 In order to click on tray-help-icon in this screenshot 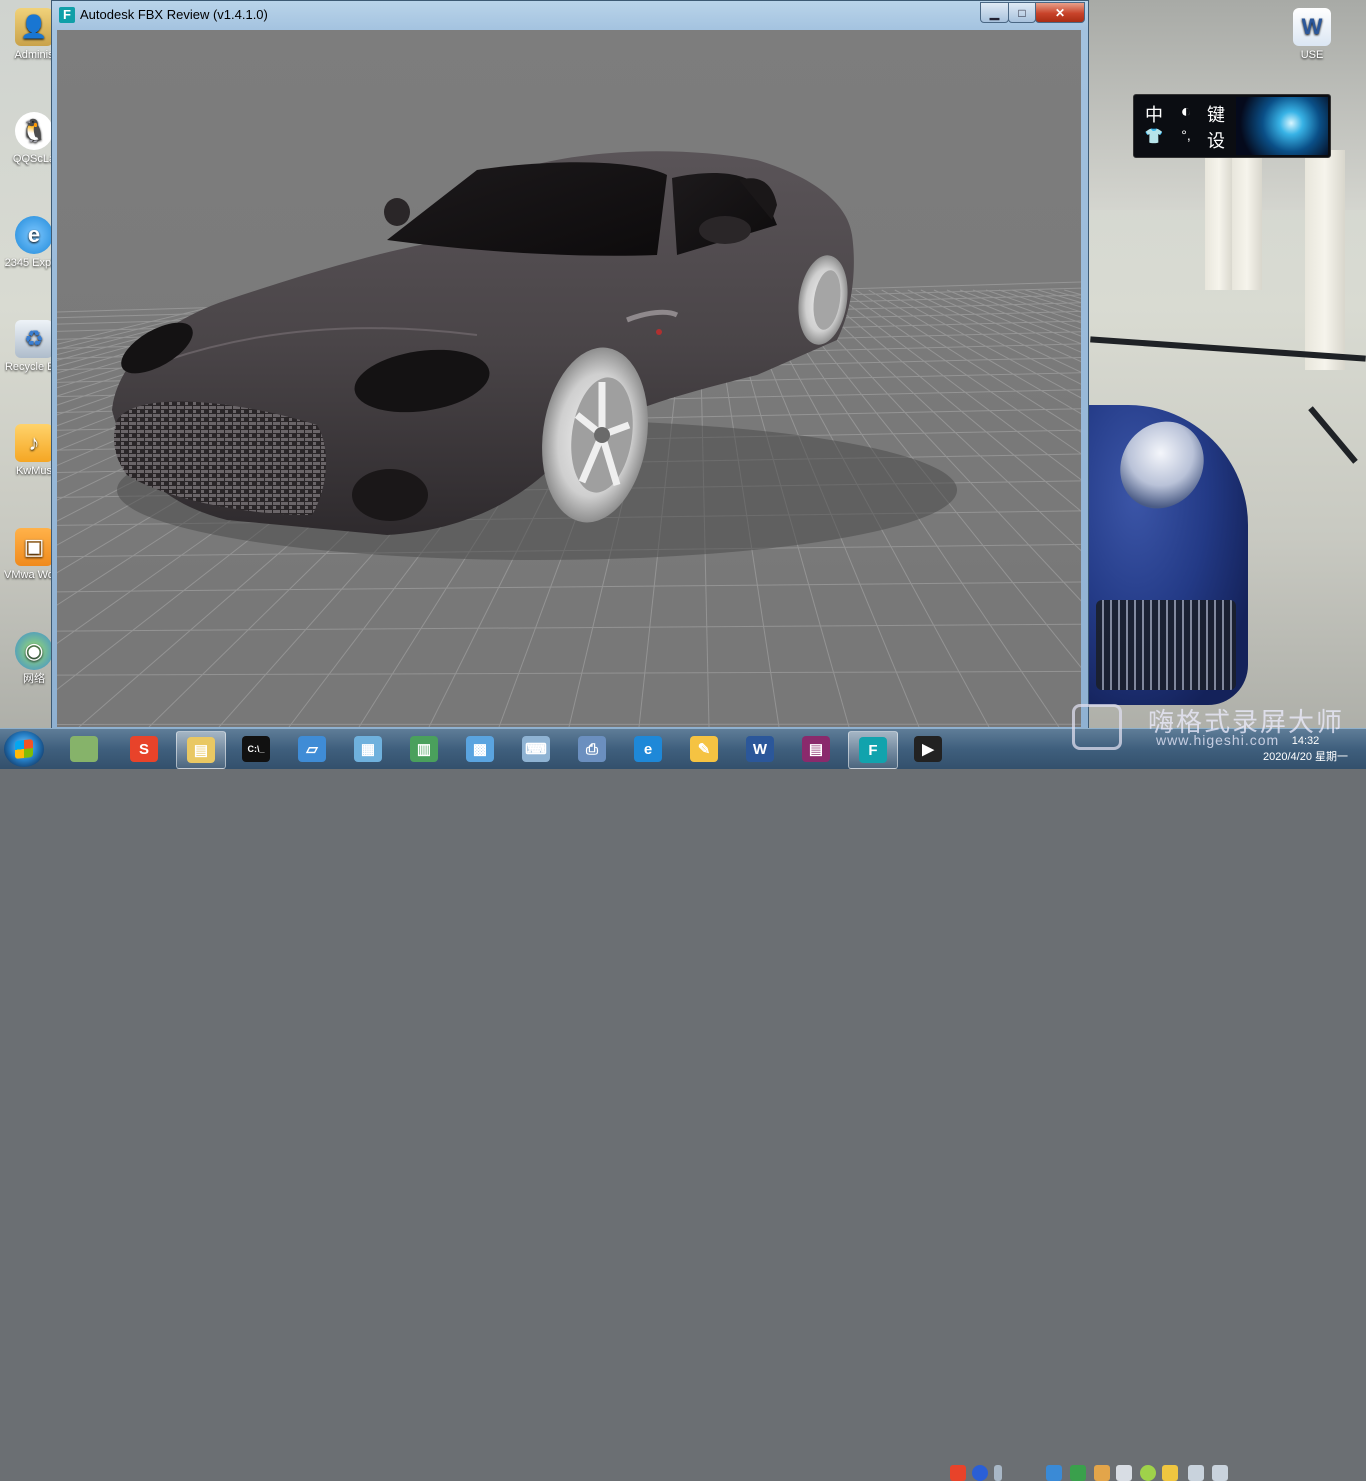, I will do `click(980, 1473)`.